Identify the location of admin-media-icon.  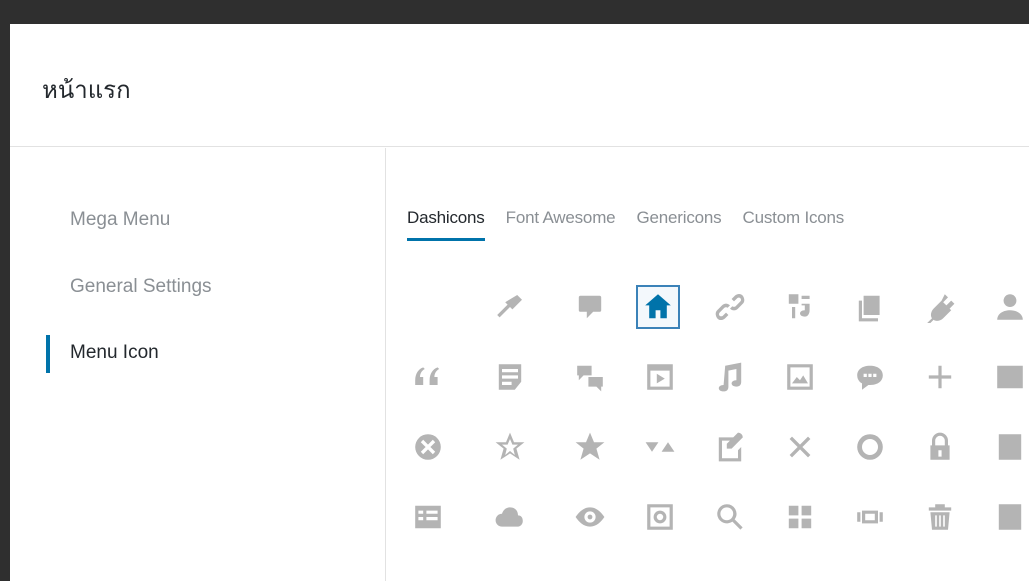
(800, 307).